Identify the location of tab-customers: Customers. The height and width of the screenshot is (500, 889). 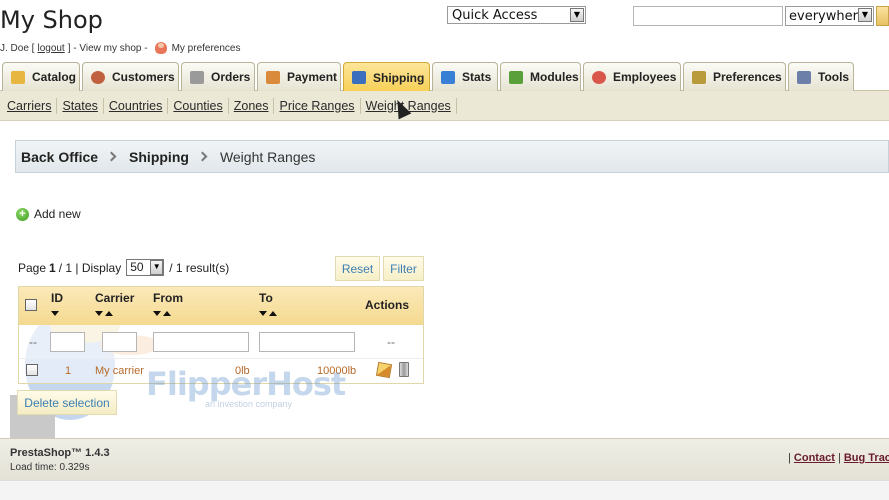
(130, 76).